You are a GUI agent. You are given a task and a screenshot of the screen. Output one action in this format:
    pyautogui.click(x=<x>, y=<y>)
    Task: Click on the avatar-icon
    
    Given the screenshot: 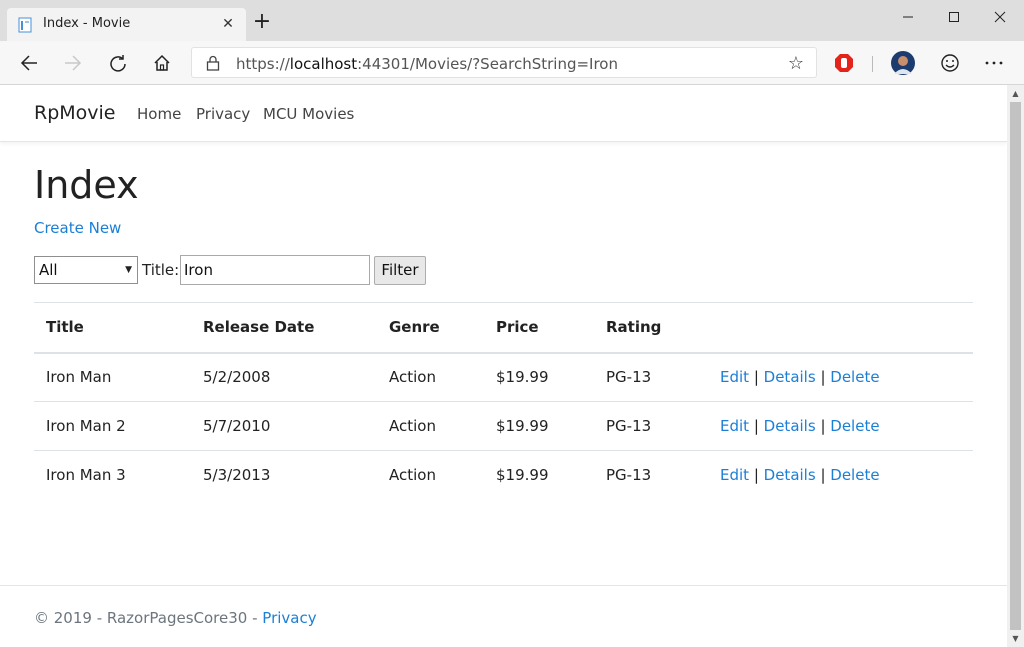 What is the action you would take?
    pyautogui.click(x=903, y=63)
    